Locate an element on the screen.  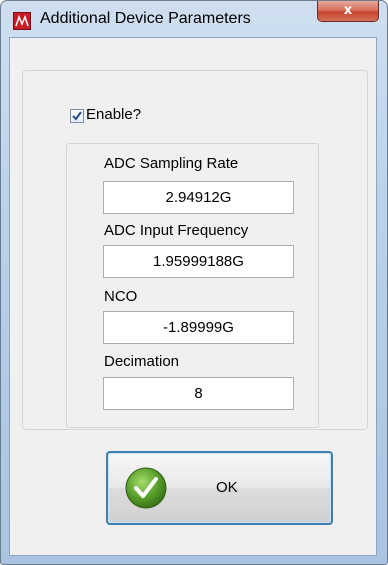
decimation-field: 8 is located at coordinates (198, 393).